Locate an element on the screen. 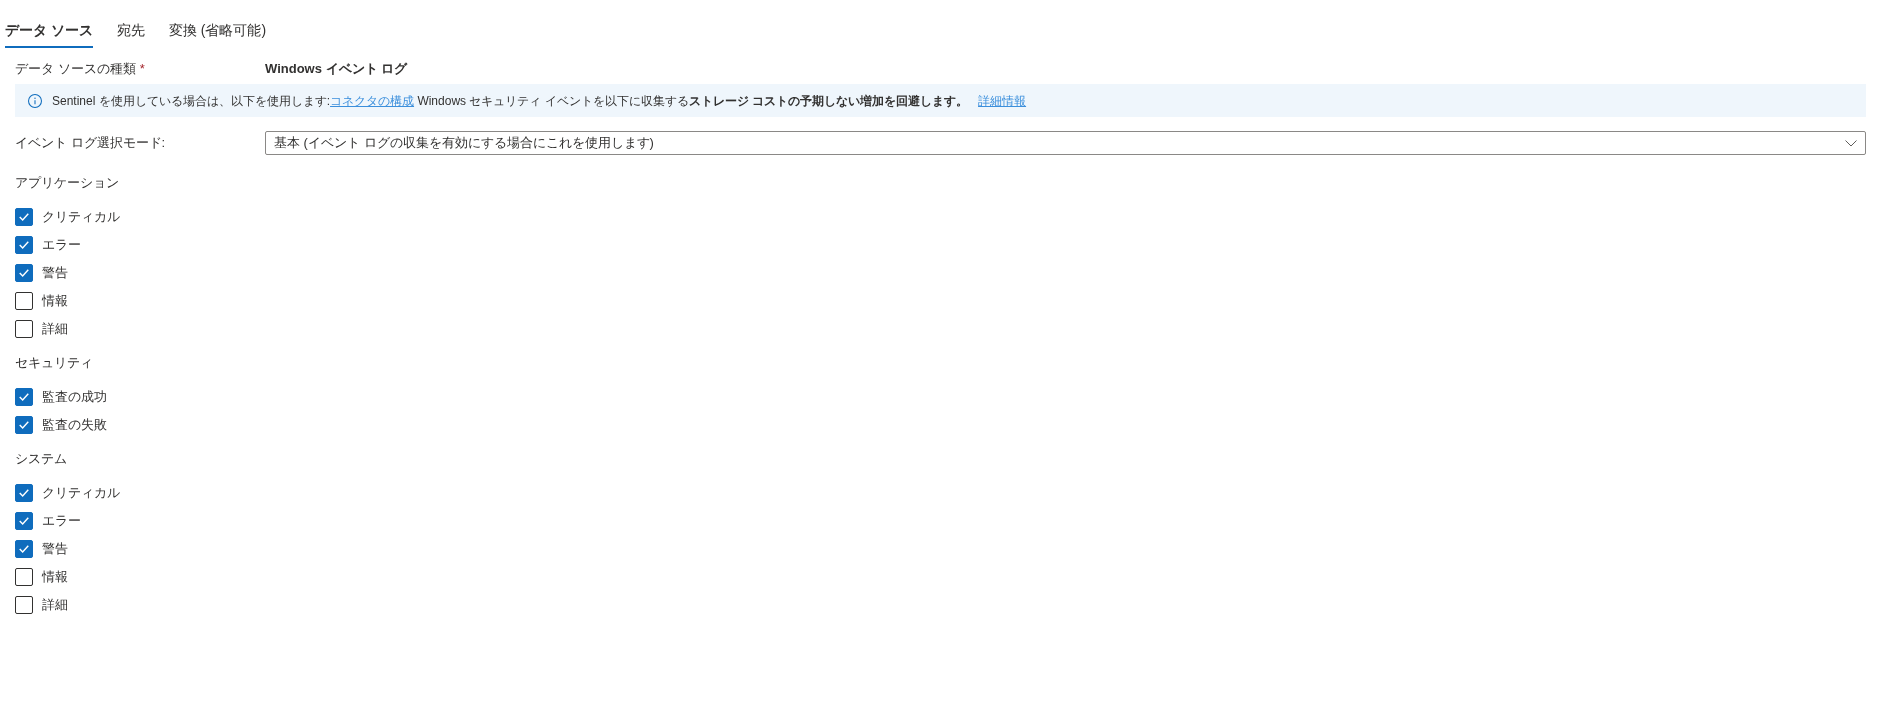  info-message: Sentinel を使用している場合は、以下を使用します:コネクタの構成 Windows セキュリティ イベントを以下に収集するストレージ コストの予期しない増加を回避します。 is located at coordinates (510, 100).